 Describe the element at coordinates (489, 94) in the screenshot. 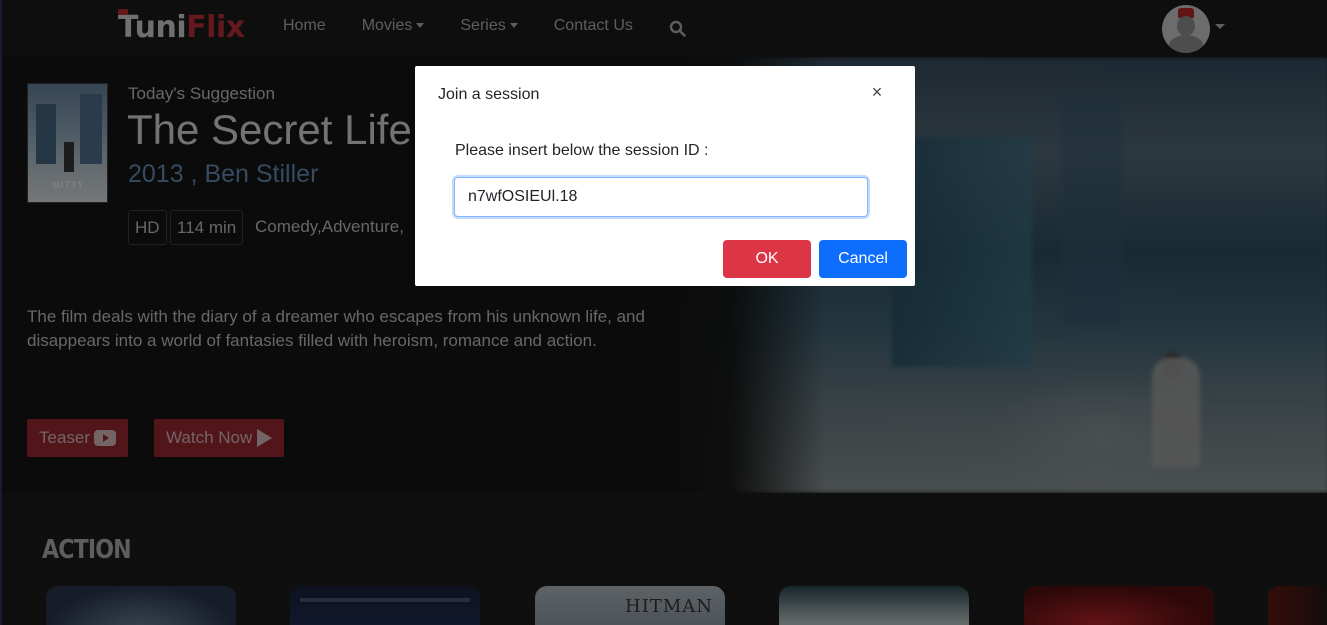

I see `modal-title: Join a session` at that location.